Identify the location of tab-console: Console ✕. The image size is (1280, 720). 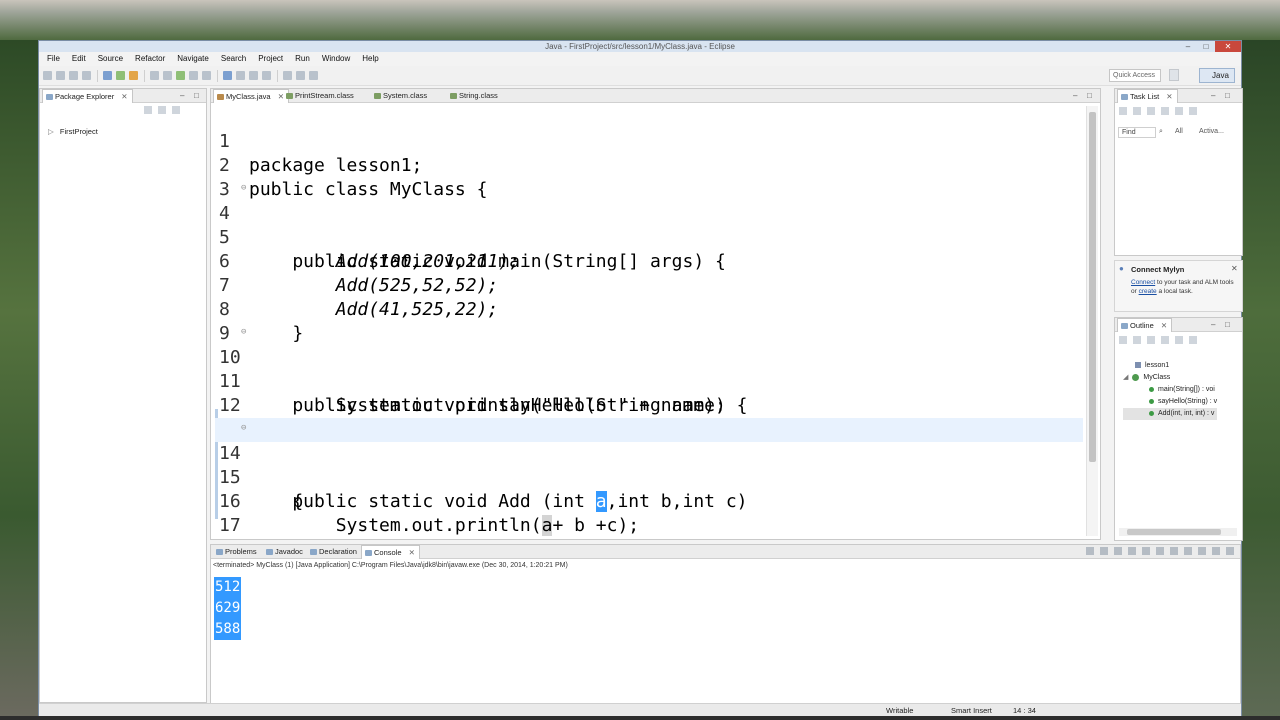
(390, 552).